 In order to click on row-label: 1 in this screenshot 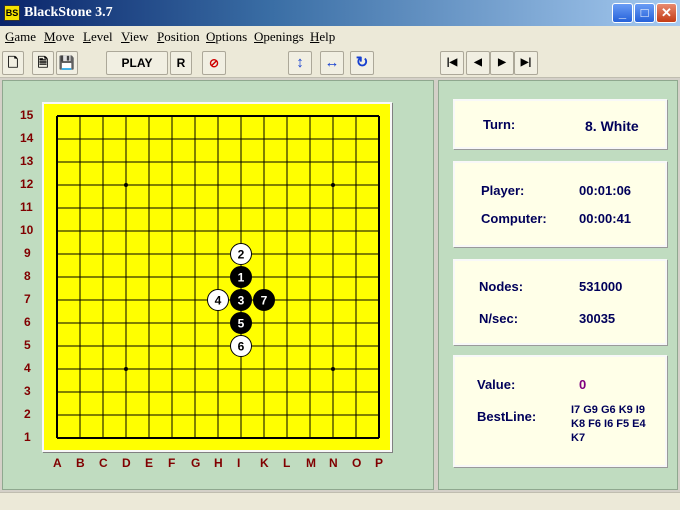, I will do `click(27, 437)`.